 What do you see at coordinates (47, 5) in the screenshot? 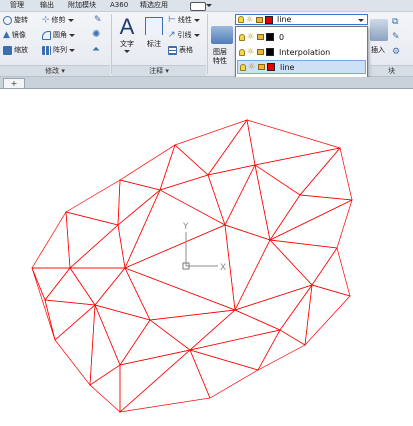
I see `menu-output: 输出` at bounding box center [47, 5].